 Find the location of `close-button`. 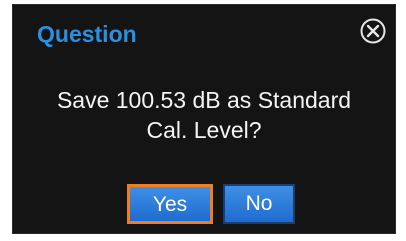

close-button is located at coordinates (373, 31).